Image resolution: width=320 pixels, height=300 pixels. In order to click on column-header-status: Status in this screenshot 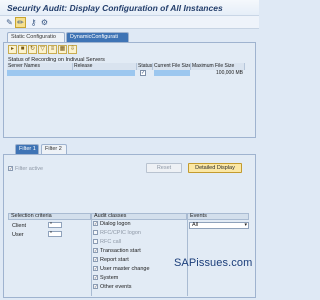, I will do `click(145, 66)`.